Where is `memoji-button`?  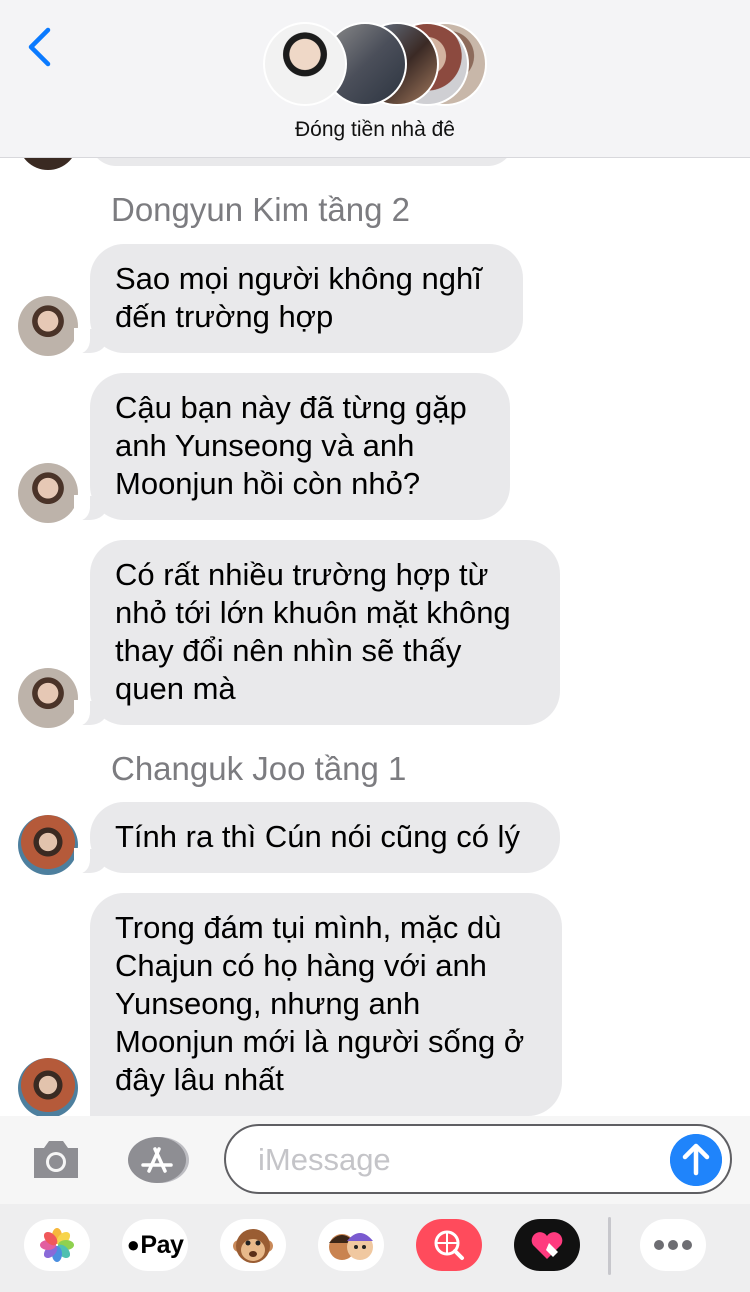
memoji-button is located at coordinates (351, 1245).